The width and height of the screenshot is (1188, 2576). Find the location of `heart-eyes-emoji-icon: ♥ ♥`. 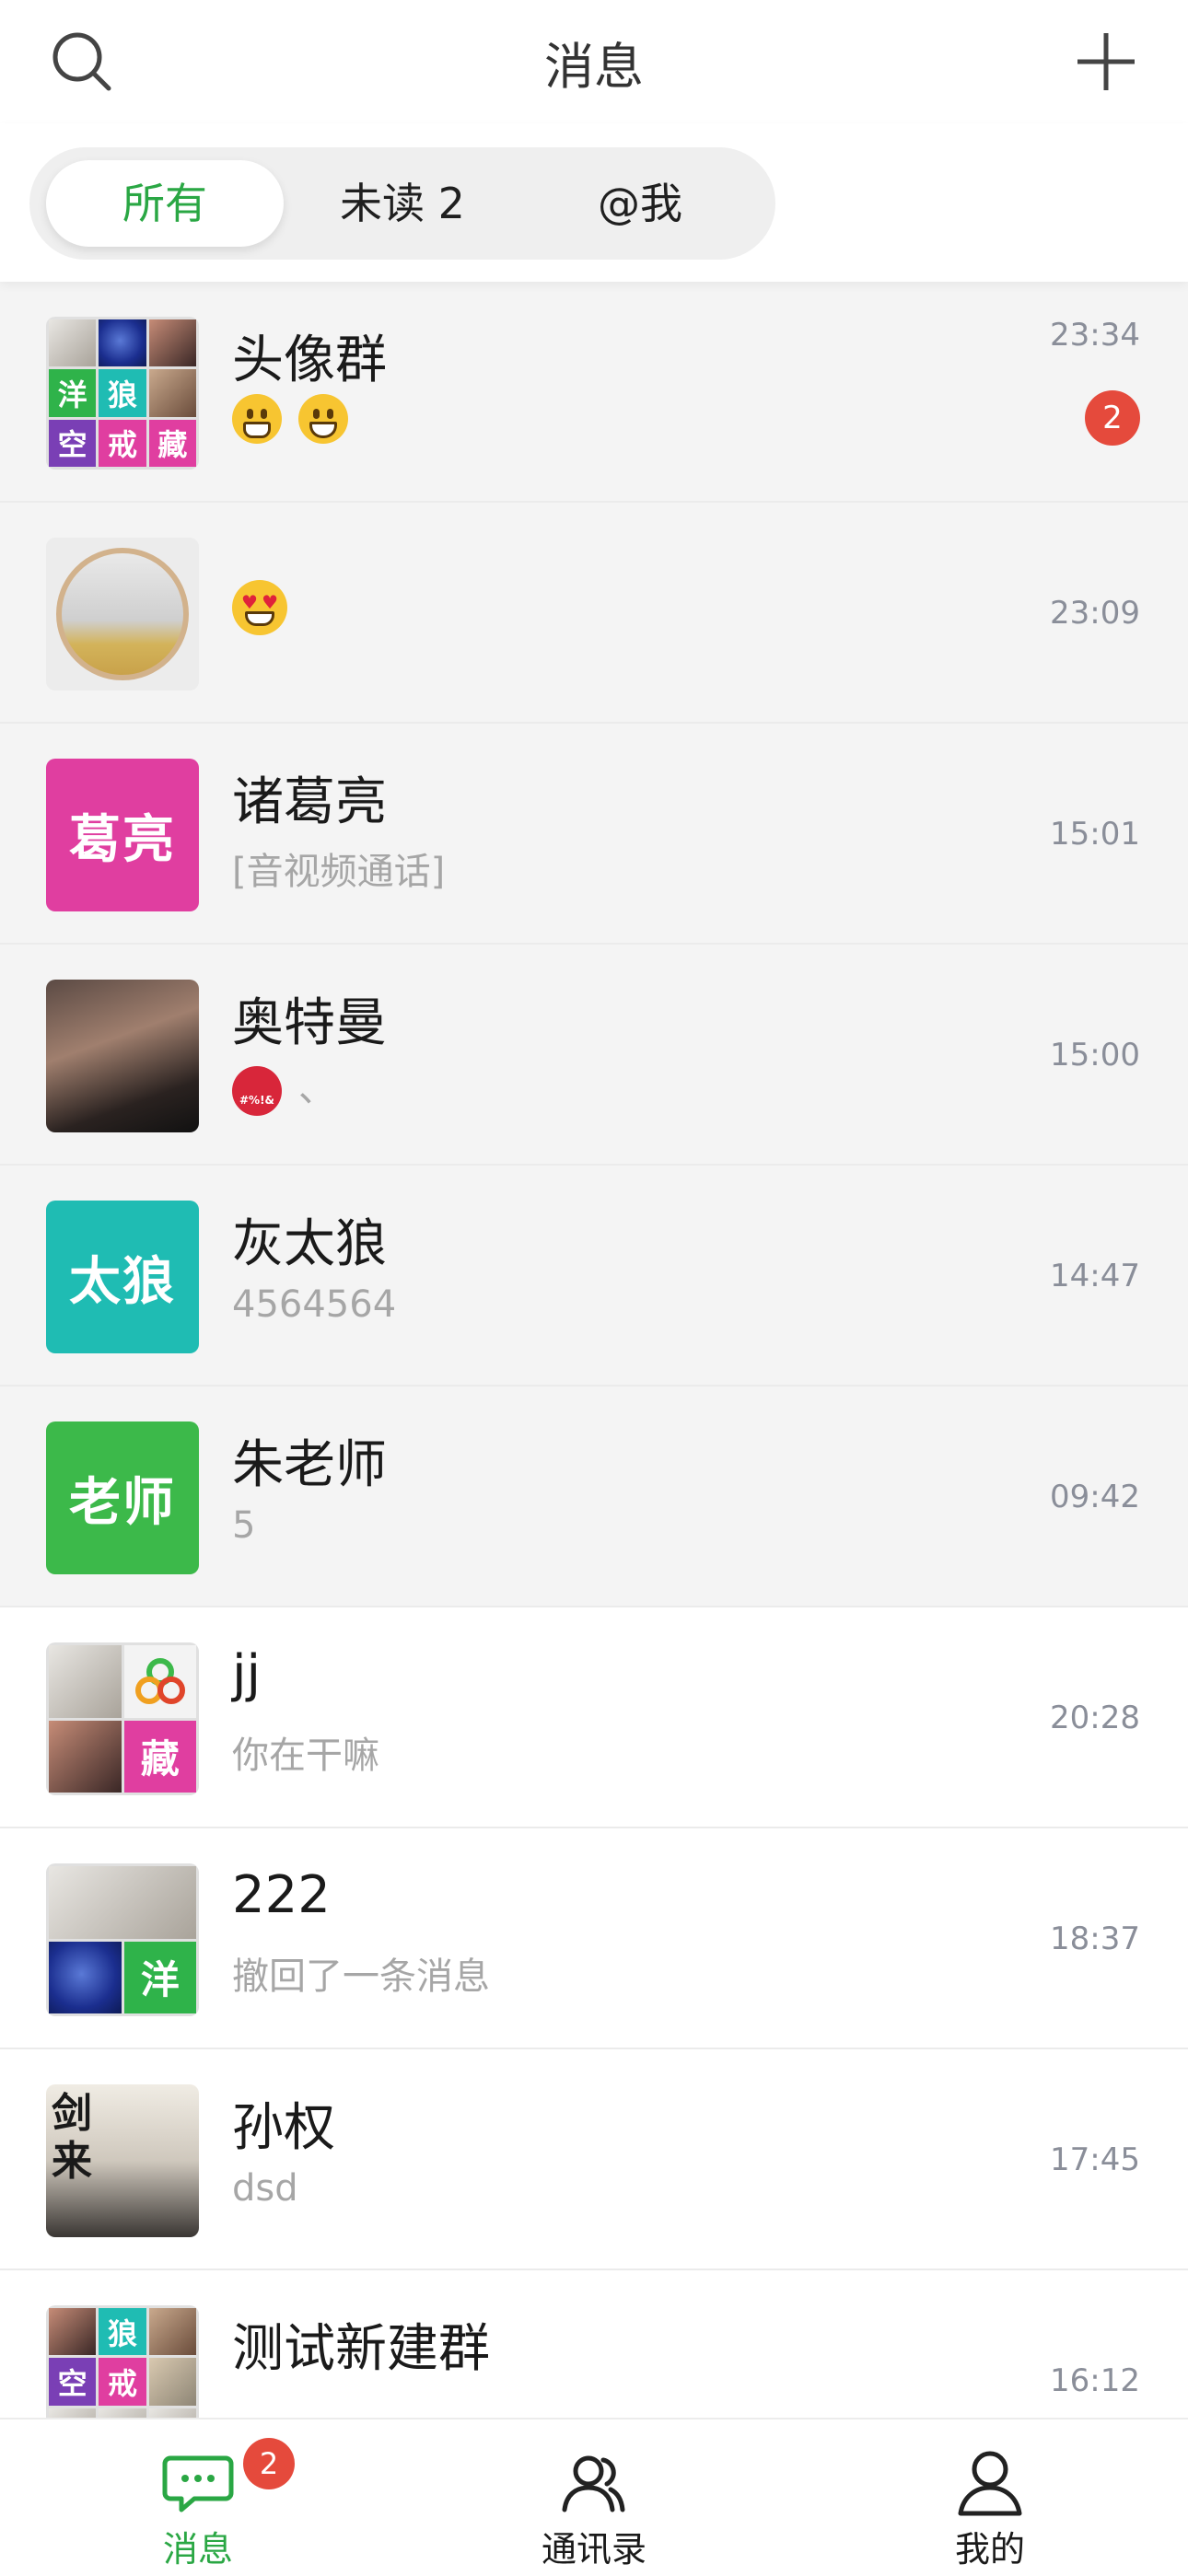

heart-eyes-emoji-icon: ♥ ♥ is located at coordinates (259, 607).